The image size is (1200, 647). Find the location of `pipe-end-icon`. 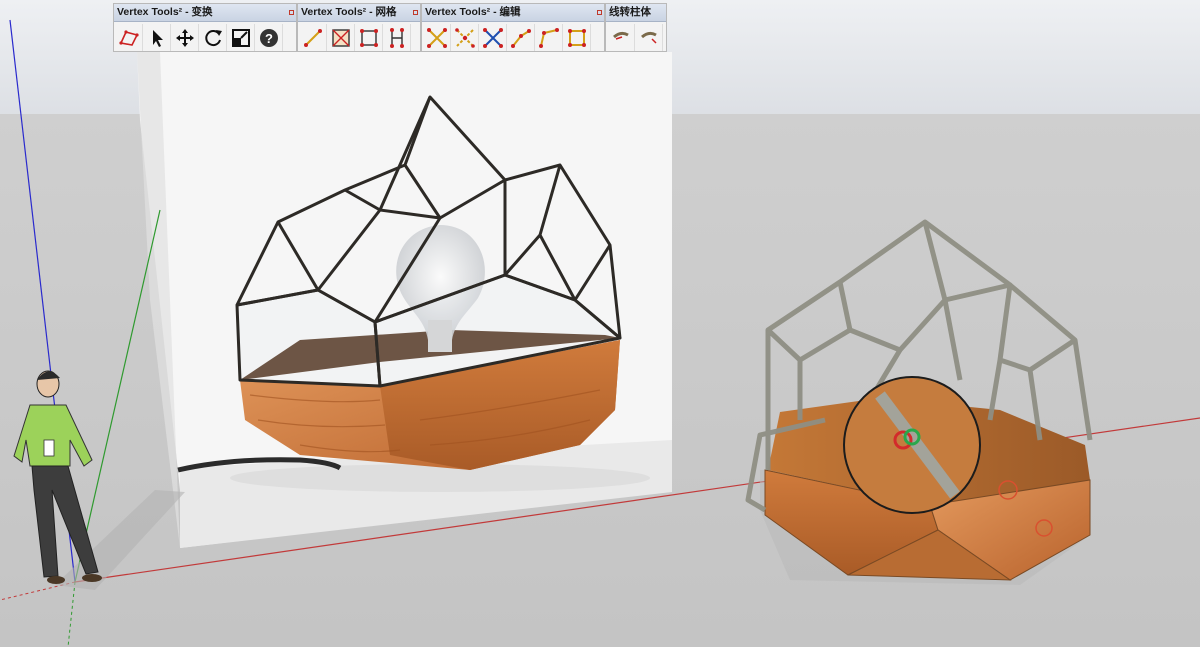

pipe-end-icon is located at coordinates (649, 37).